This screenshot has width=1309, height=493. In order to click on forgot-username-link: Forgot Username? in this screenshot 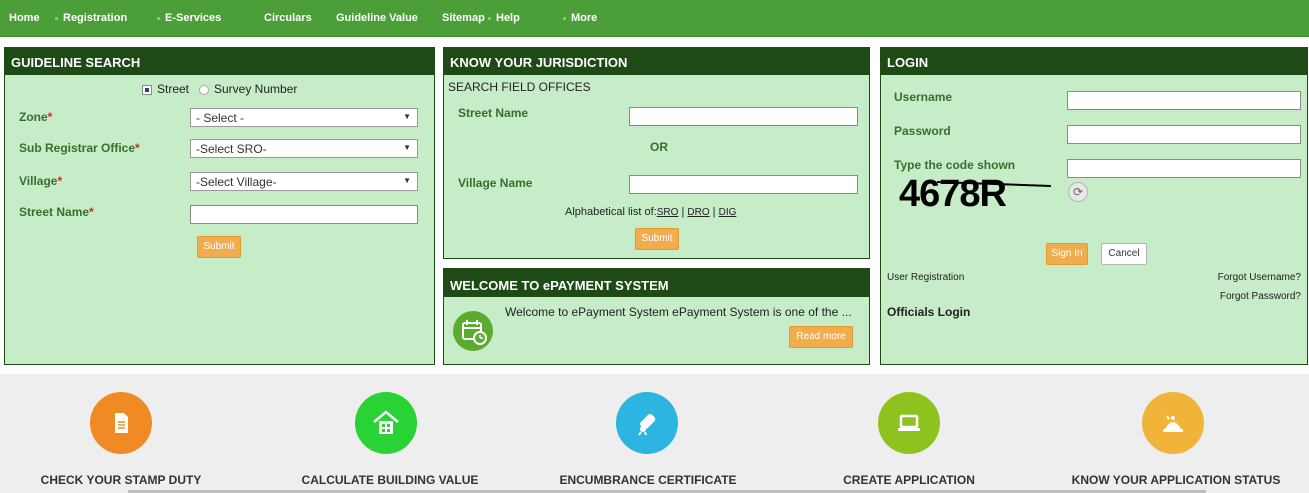, I will do `click(1259, 277)`.